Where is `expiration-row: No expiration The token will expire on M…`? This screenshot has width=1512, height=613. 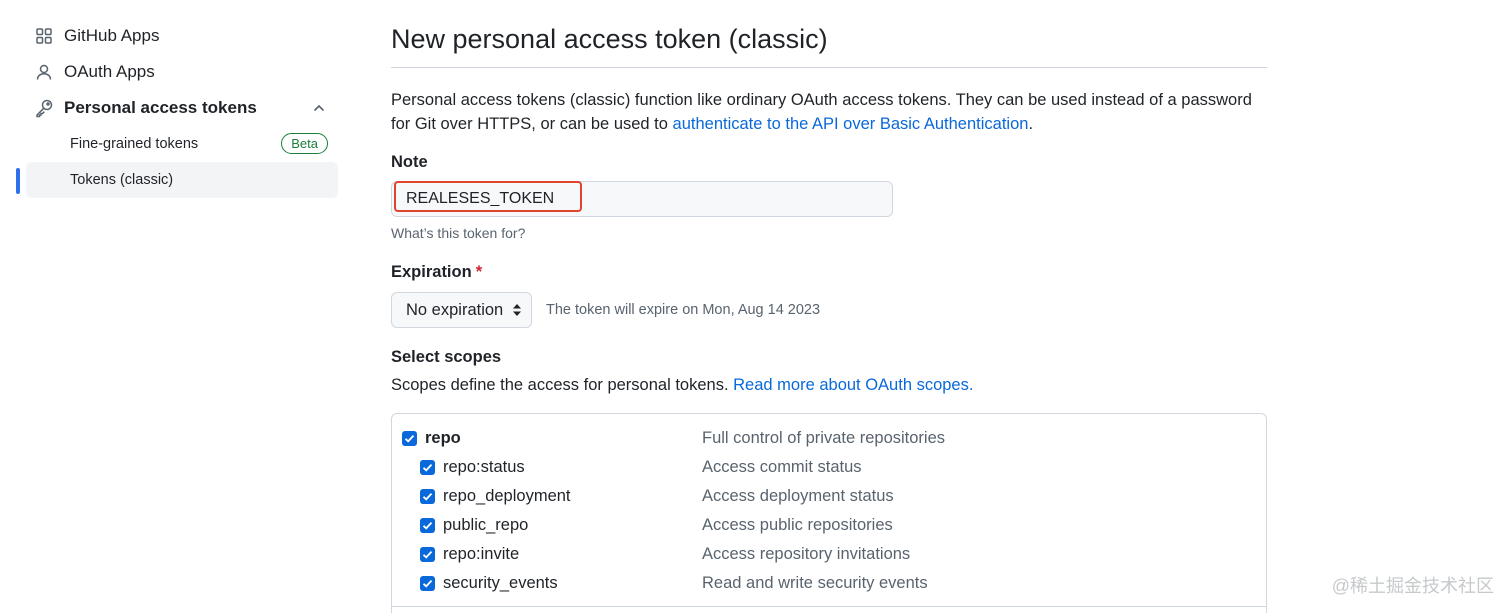
expiration-row: No expiration The token will expire on M… is located at coordinates (829, 310).